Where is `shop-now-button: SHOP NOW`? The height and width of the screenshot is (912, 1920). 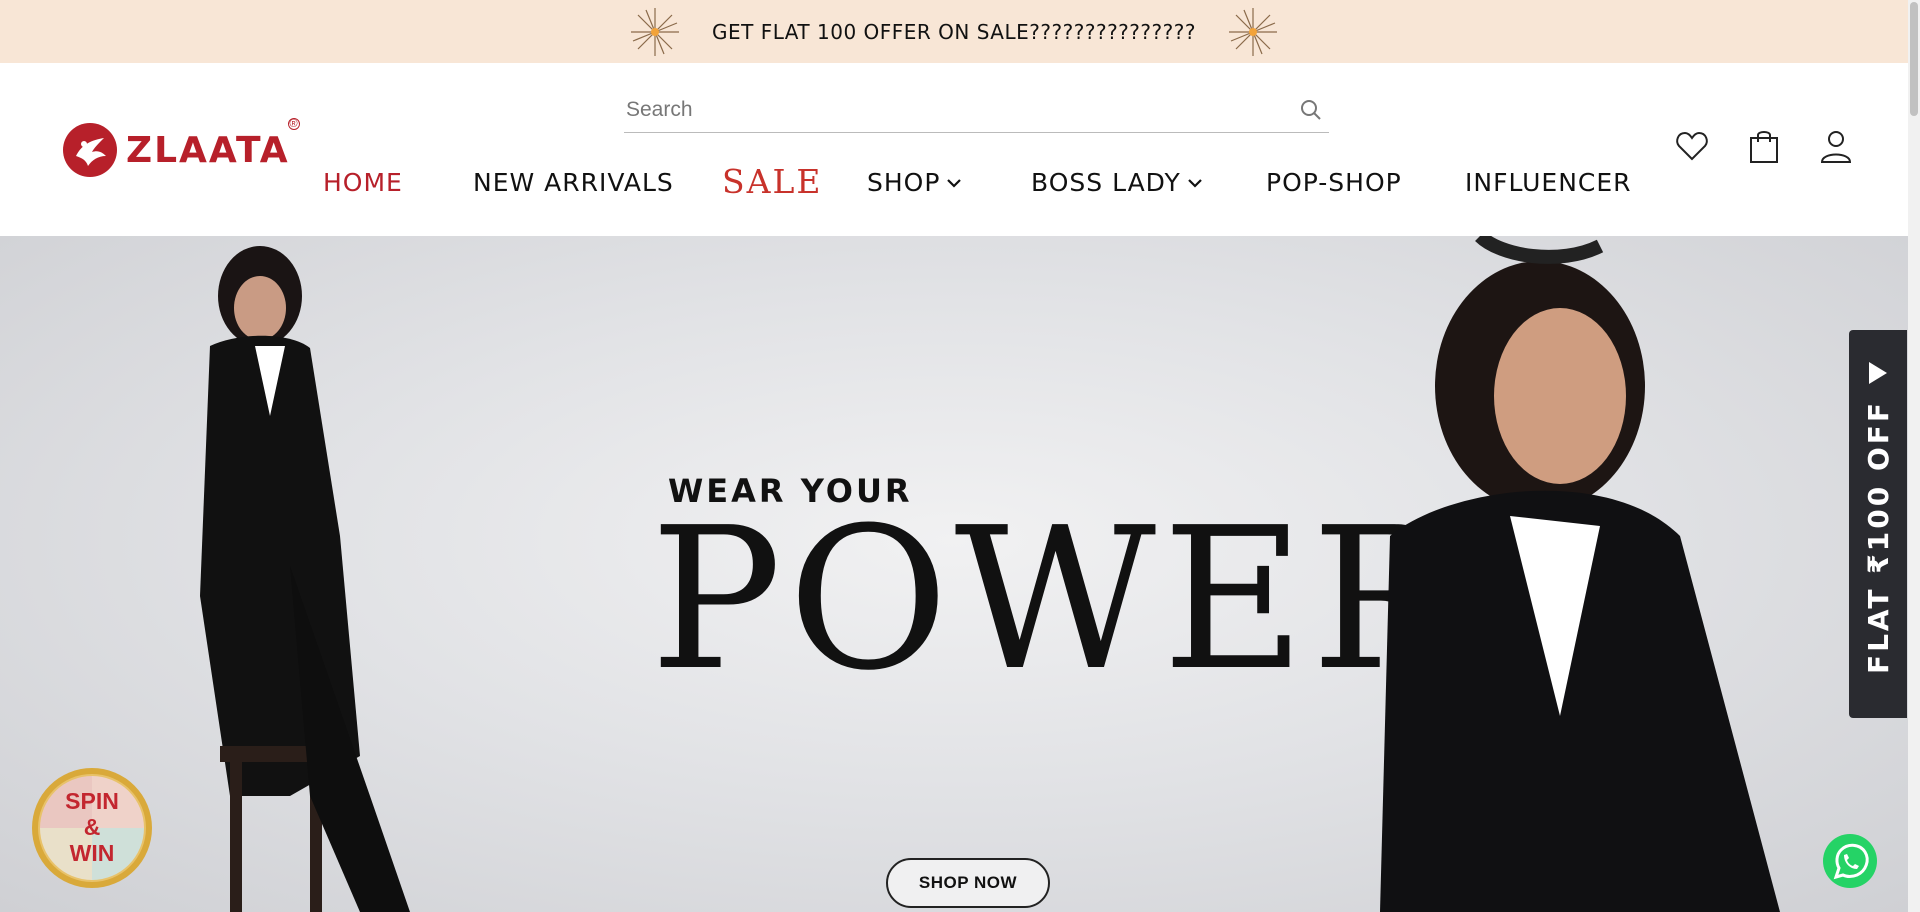
shop-now-button: SHOP NOW is located at coordinates (968, 883).